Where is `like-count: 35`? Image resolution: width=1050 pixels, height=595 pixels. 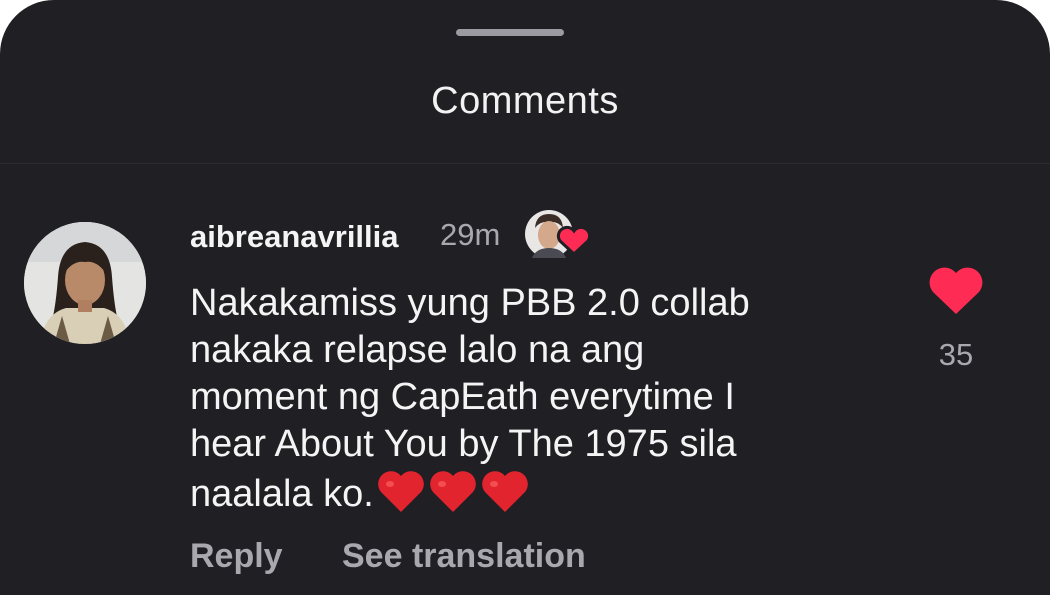
like-count: 35 is located at coordinates (956, 354).